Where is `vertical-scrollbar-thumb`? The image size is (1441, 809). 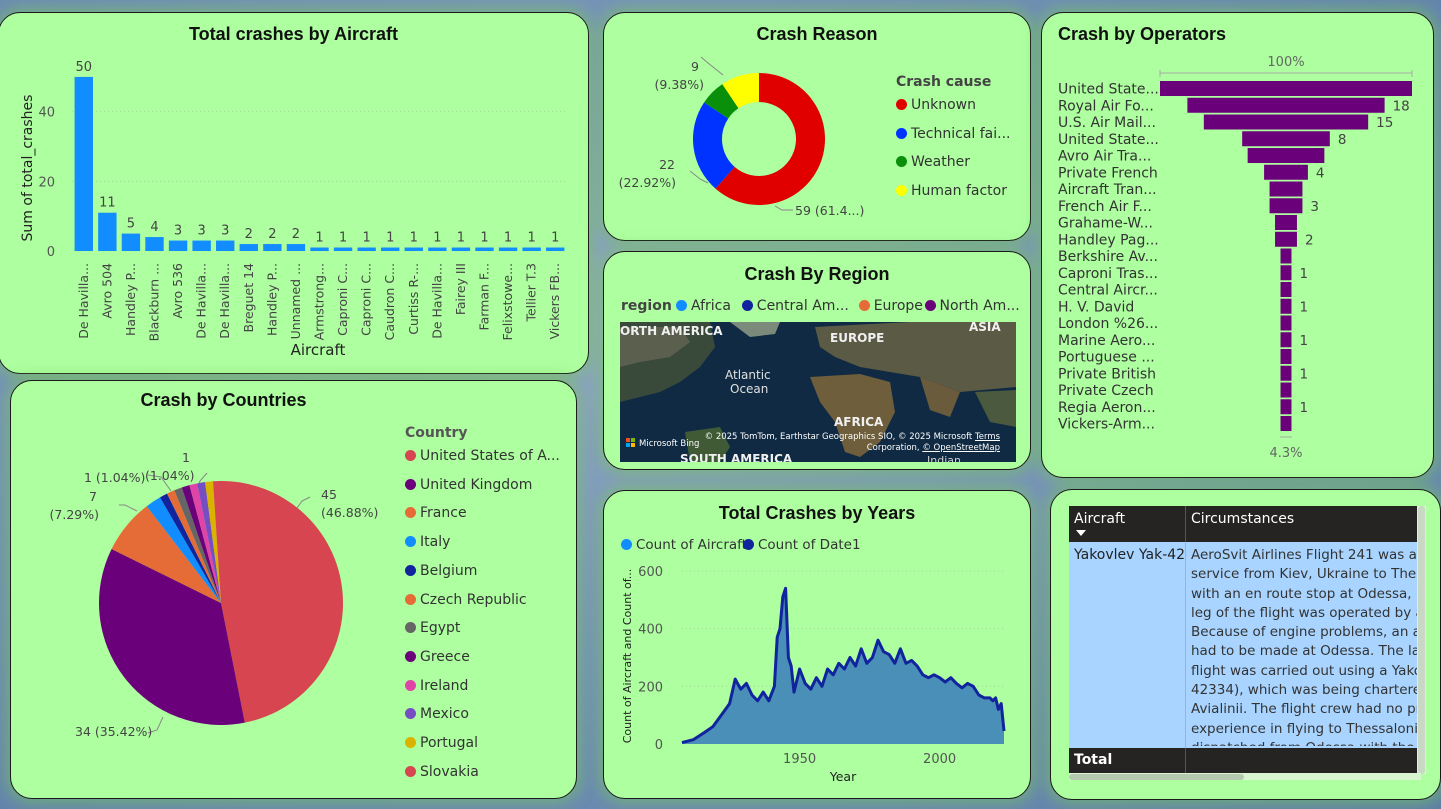
vertical-scrollbar-thumb is located at coordinates (1421, 640).